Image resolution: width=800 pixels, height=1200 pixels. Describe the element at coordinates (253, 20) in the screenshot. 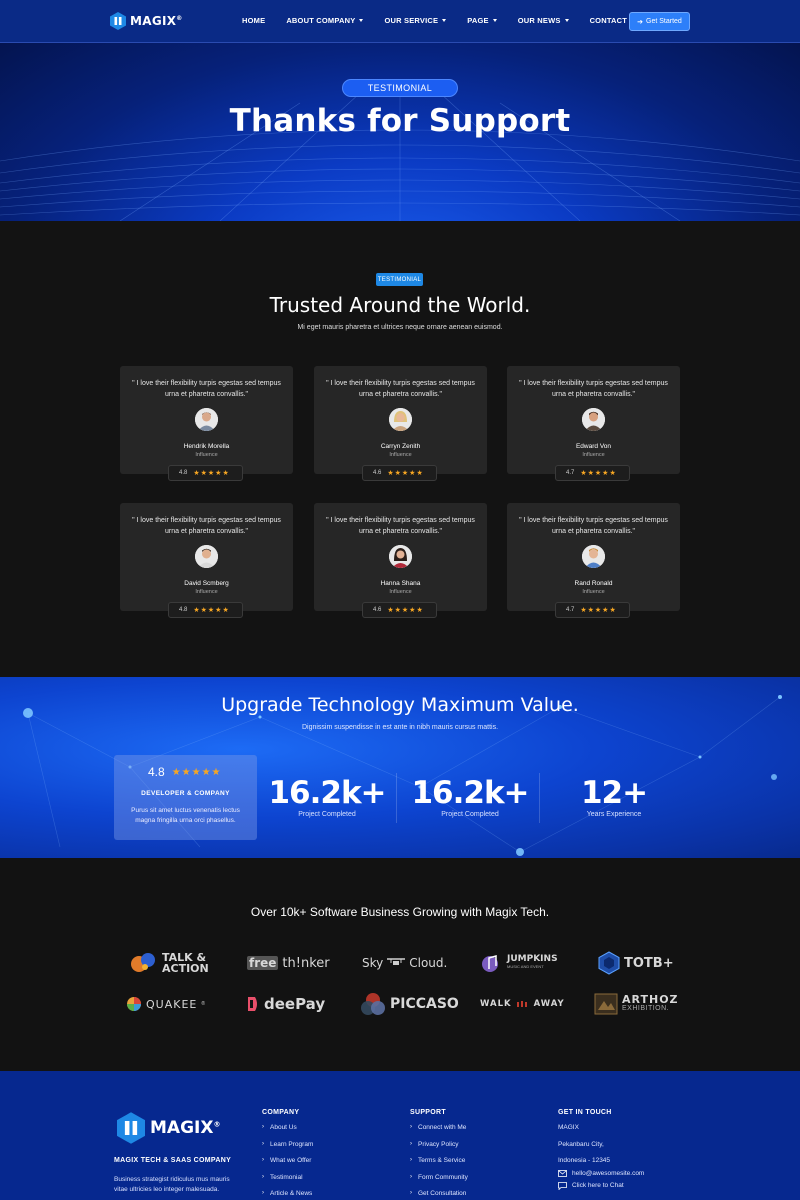

I see `nav-home: HOME` at that location.